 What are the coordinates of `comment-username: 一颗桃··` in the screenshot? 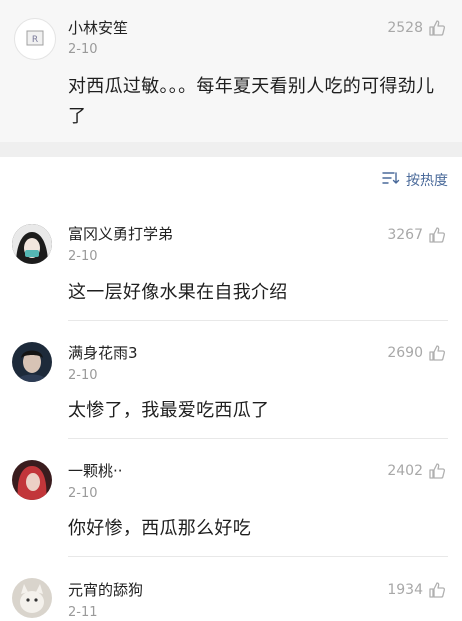 It's located at (95, 471).